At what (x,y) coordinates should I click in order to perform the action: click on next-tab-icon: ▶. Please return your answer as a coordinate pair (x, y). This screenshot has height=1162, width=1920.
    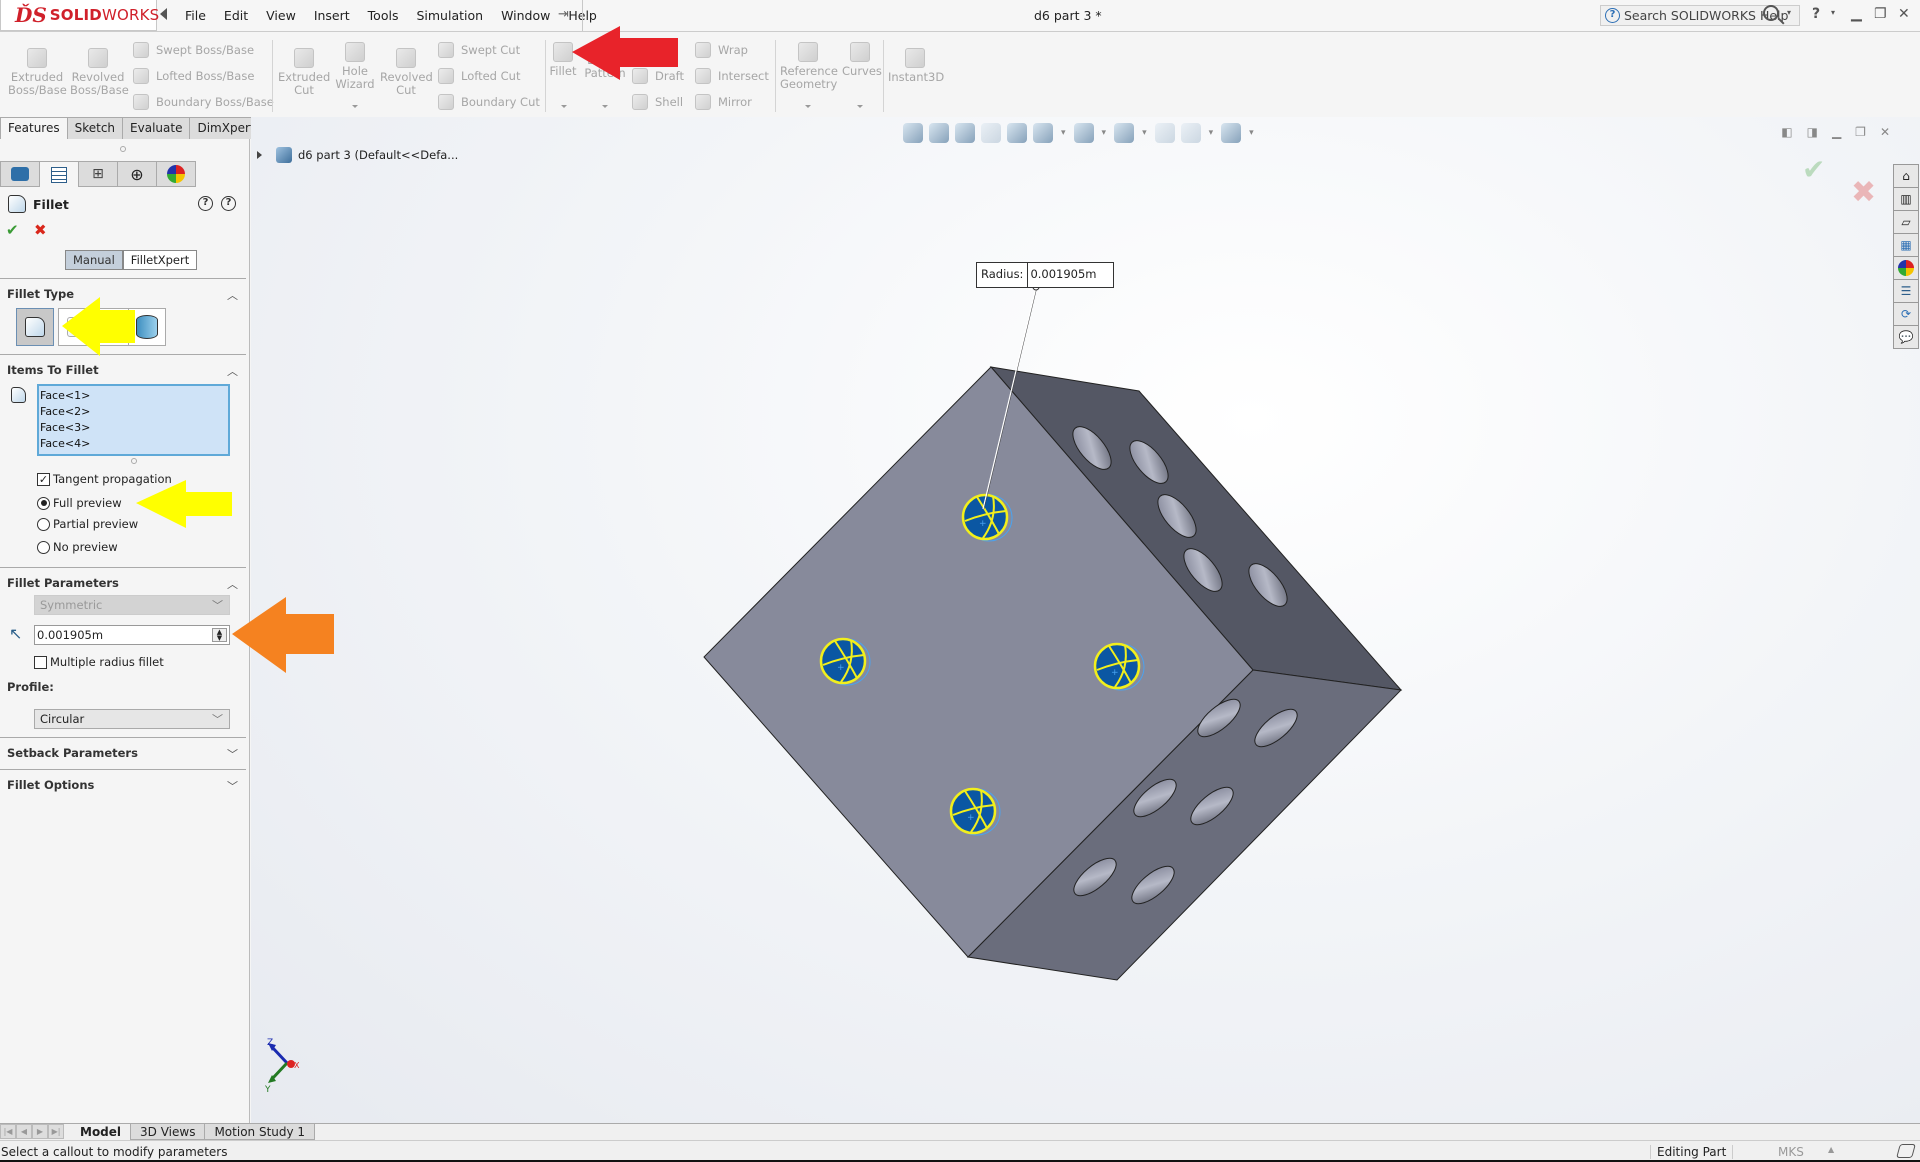
    Looking at the image, I should click on (40, 1131).